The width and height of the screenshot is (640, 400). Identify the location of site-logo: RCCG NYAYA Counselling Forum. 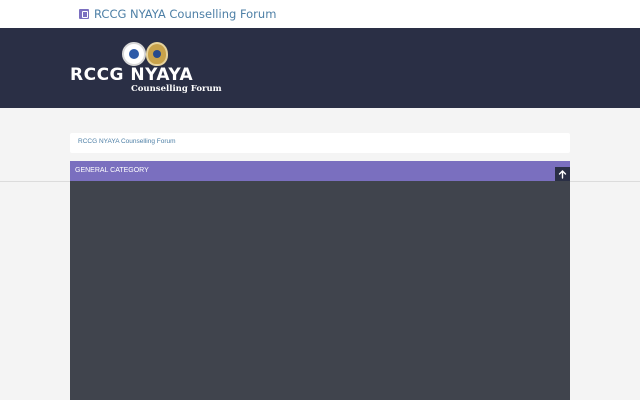
(155, 71).